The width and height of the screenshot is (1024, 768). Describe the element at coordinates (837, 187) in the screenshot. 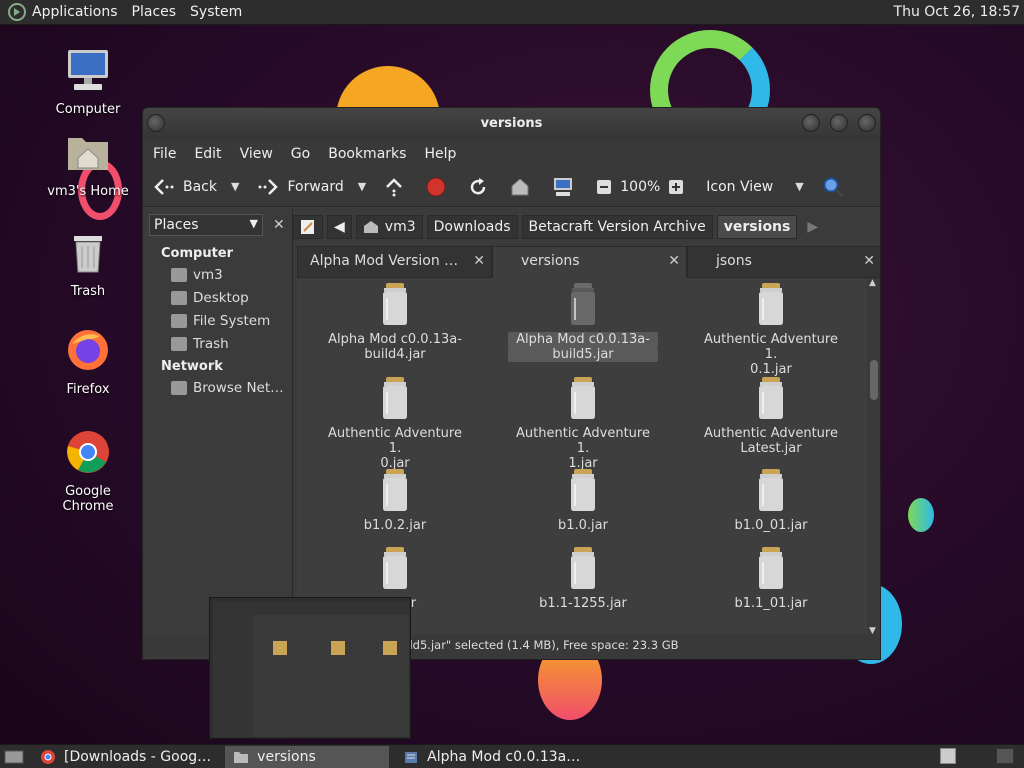

I see `search-button` at that location.